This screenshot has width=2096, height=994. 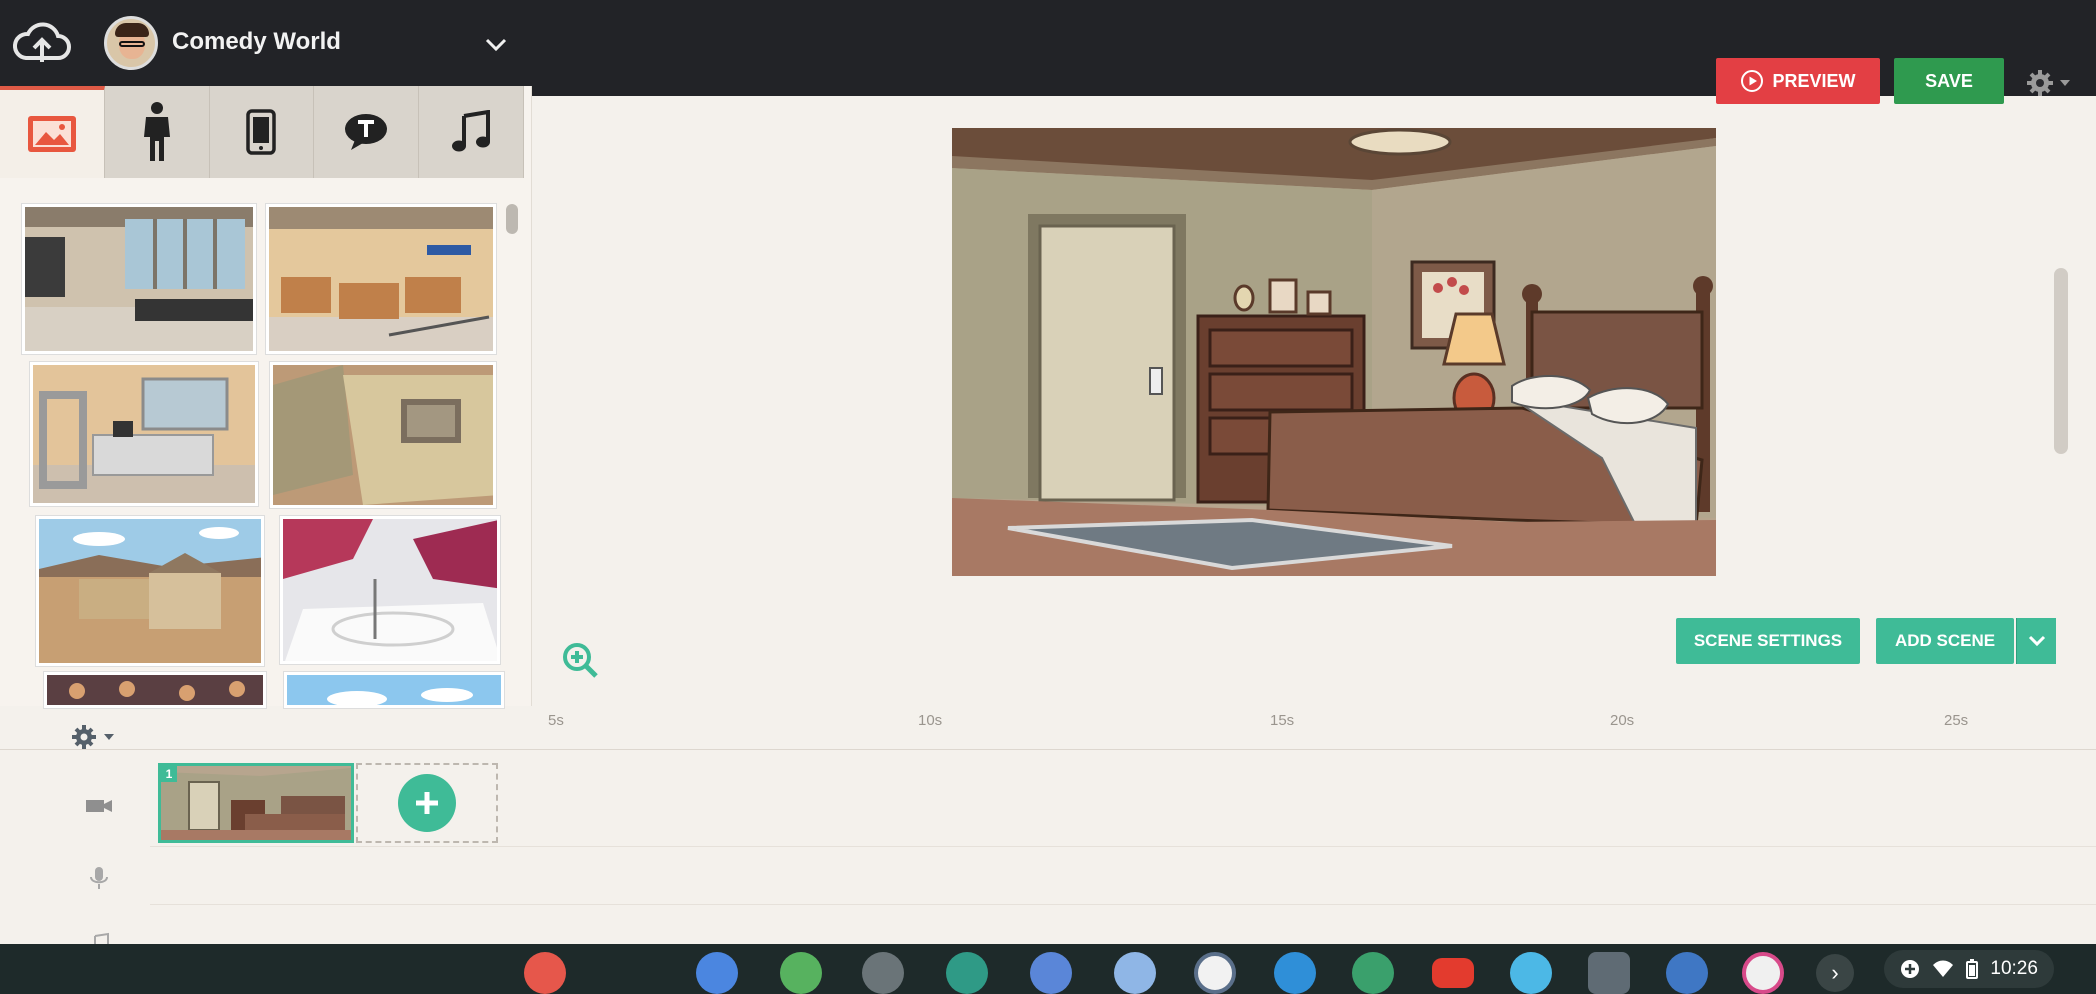 I want to click on gear-icon, so click(x=2048, y=83).